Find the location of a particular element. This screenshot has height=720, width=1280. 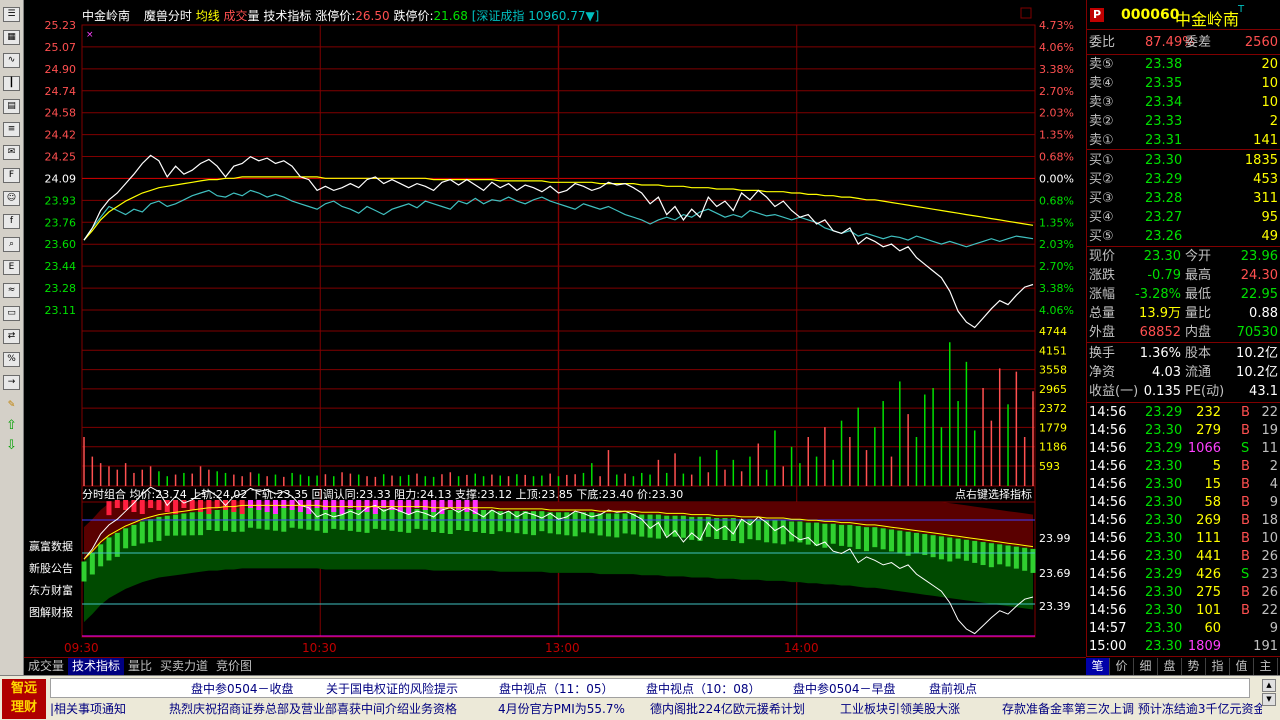

tab-volume-ratio: 量比 is located at coordinates (140, 666).